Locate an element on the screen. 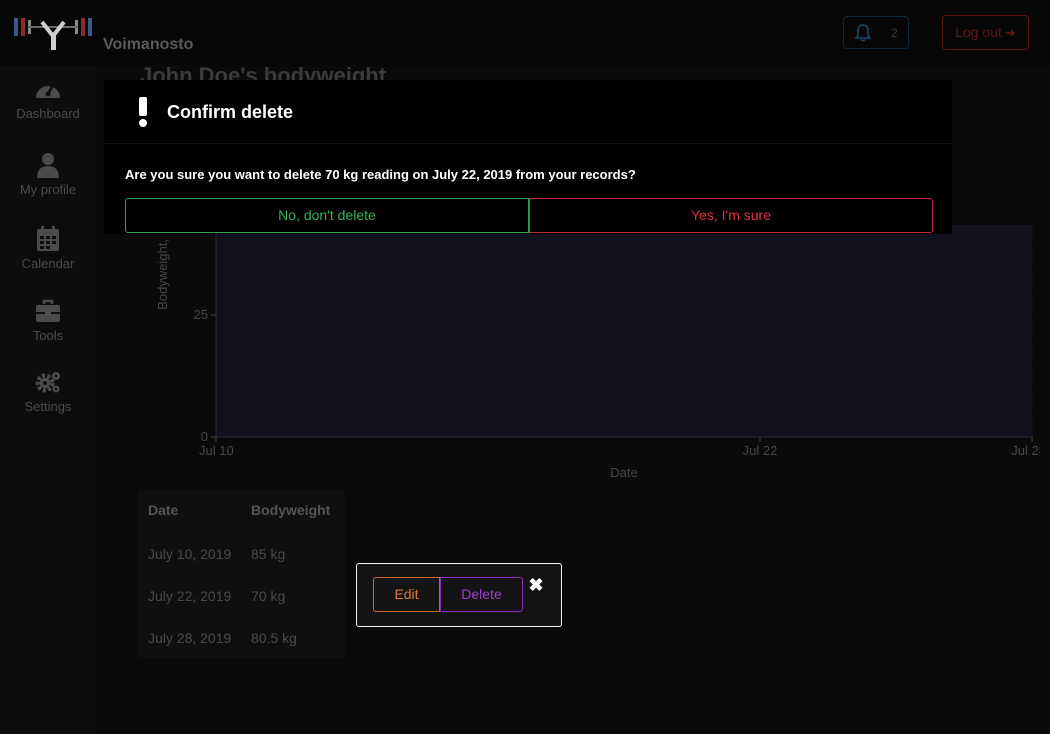 This screenshot has width=1050, height=734. close-icon: ✖ is located at coordinates (536, 585).